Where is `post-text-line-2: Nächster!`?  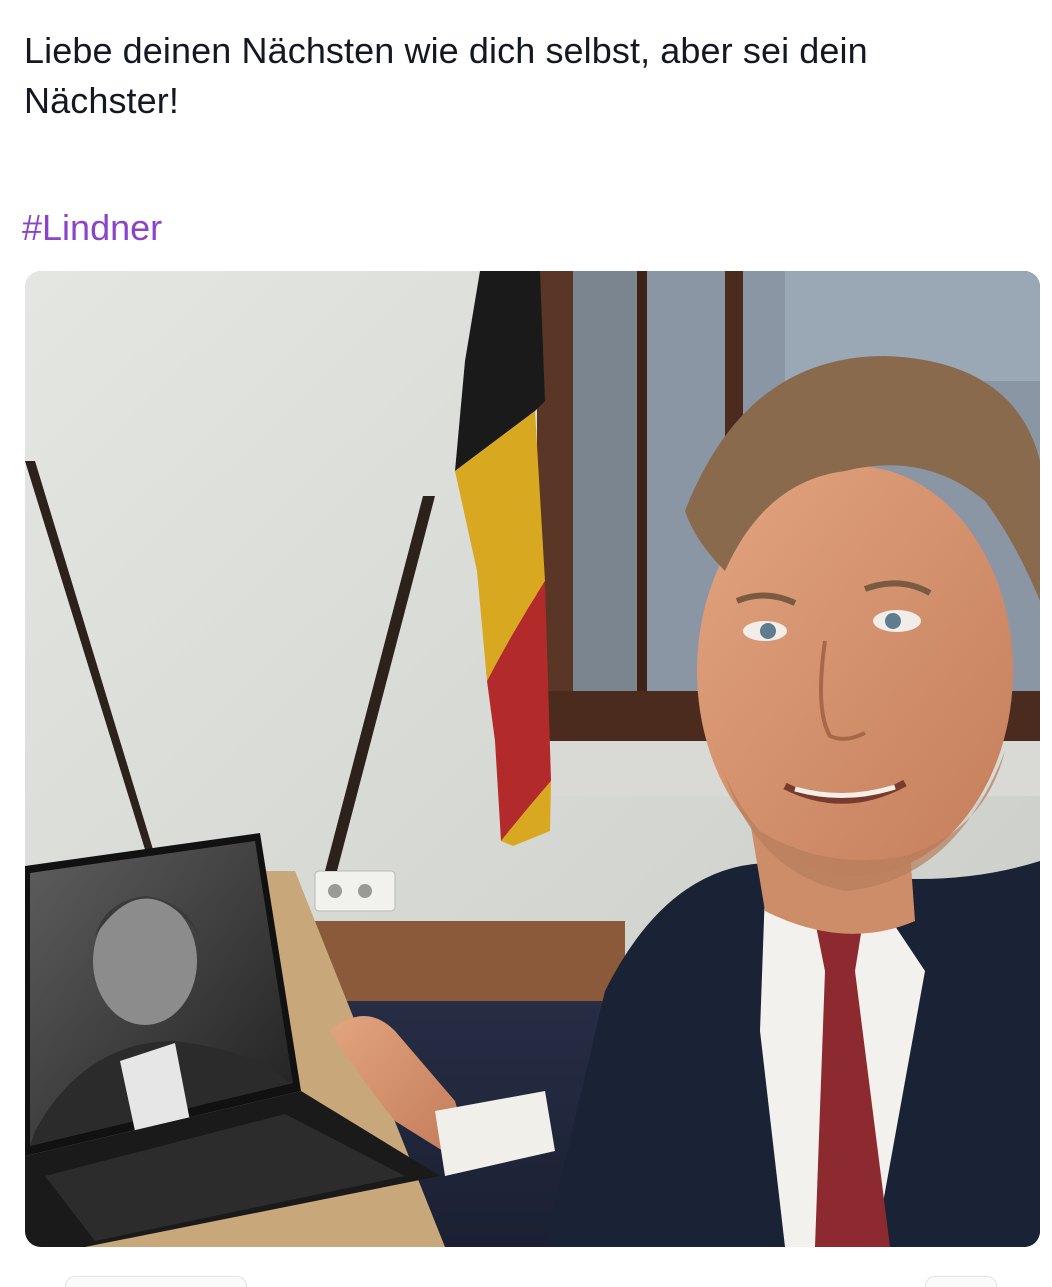 post-text-line-2: Nächster! is located at coordinates (101, 100).